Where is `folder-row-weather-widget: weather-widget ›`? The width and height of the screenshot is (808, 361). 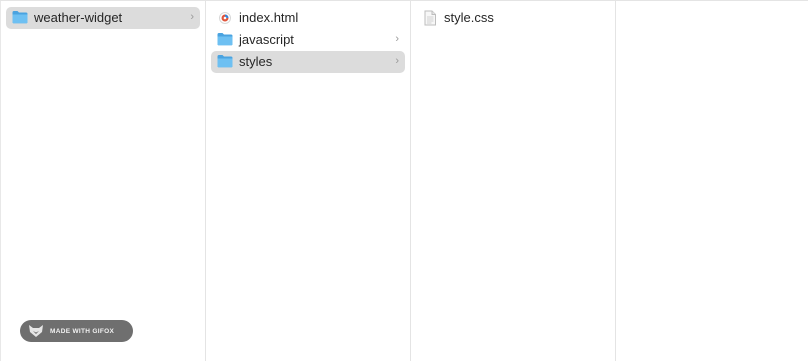
folder-row-weather-widget: weather-widget › is located at coordinates (103, 18).